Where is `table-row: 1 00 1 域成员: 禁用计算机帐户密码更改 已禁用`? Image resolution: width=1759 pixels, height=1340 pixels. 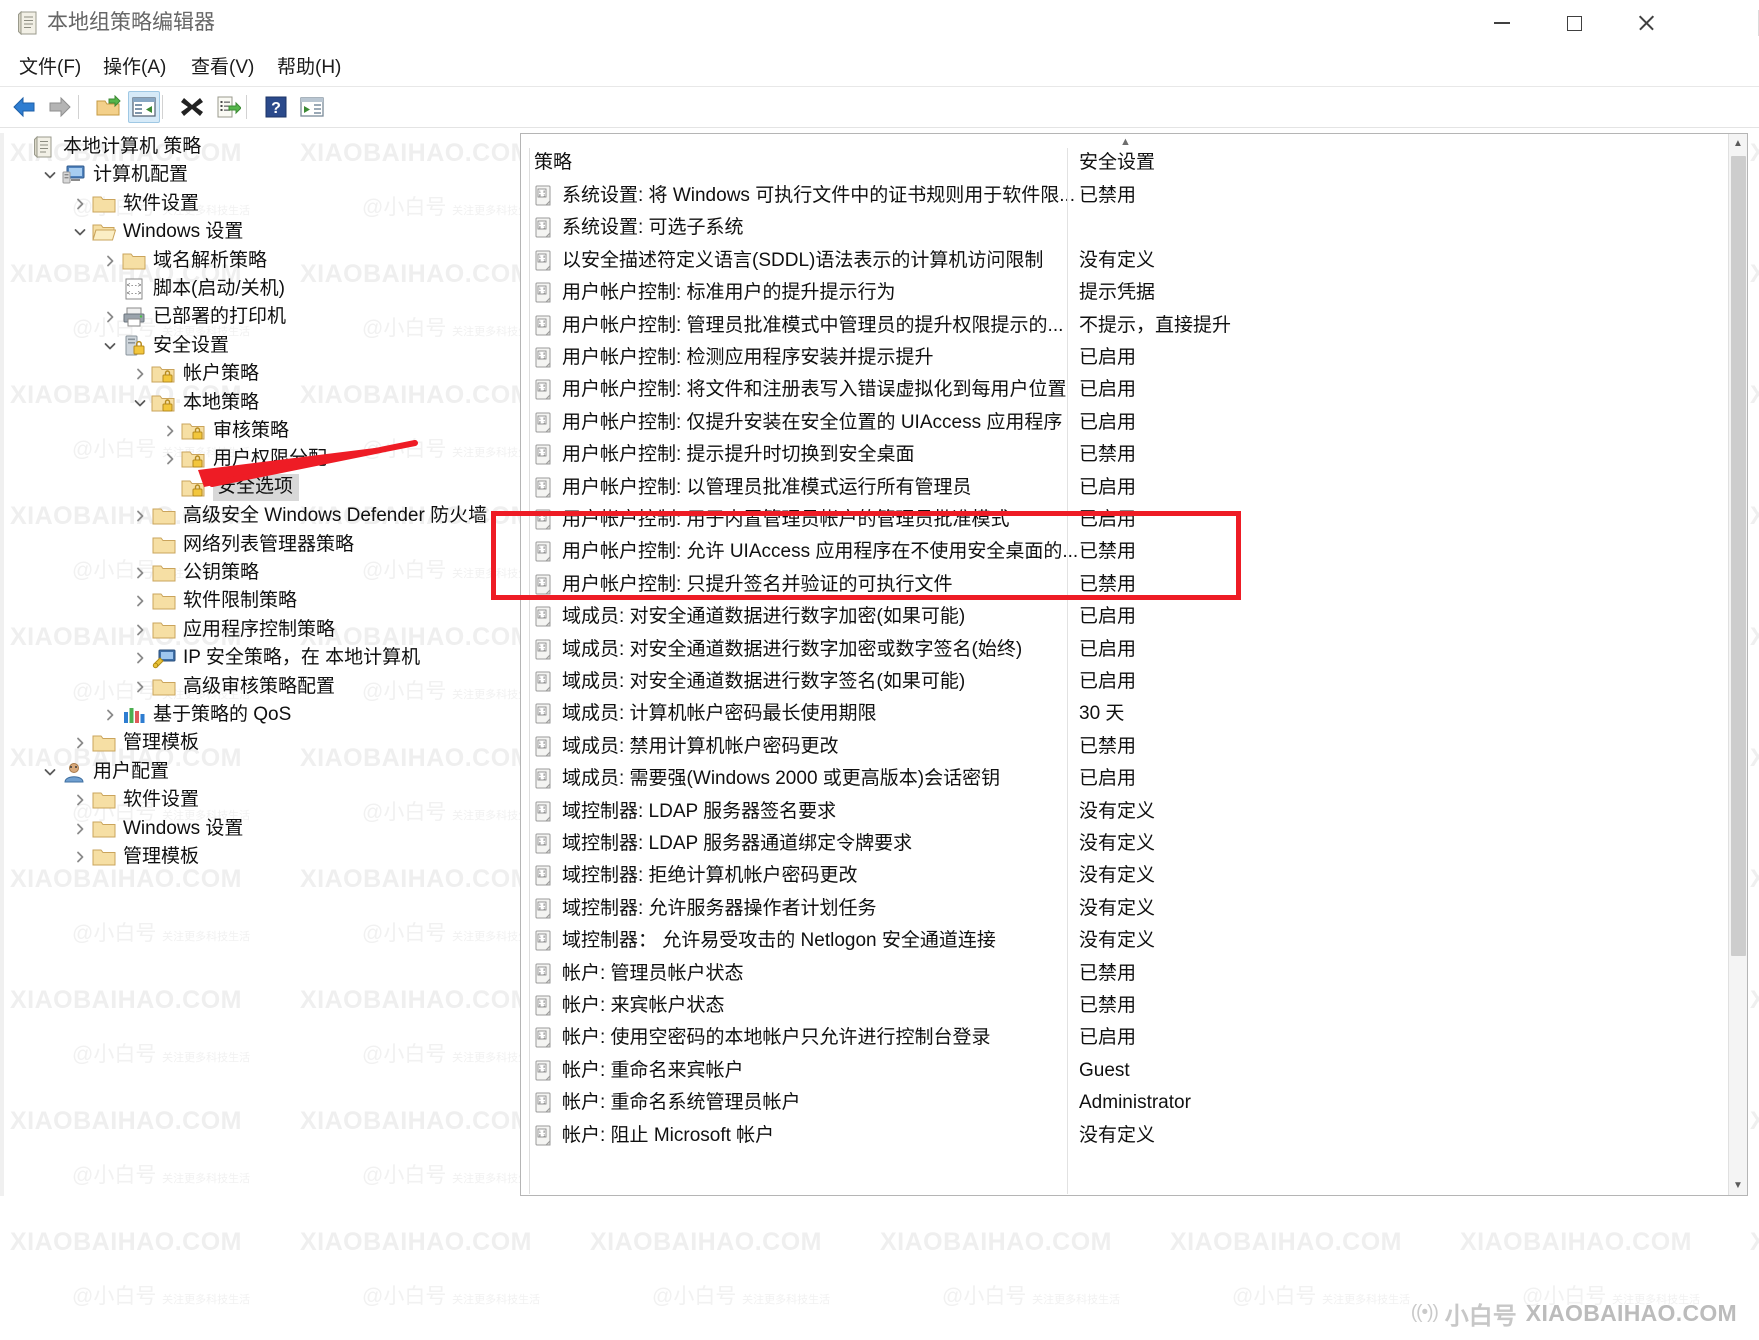
table-row: 1 00 1 域成员: 禁用计算机帐户密码更改 已禁用 is located at coordinates (1125, 747).